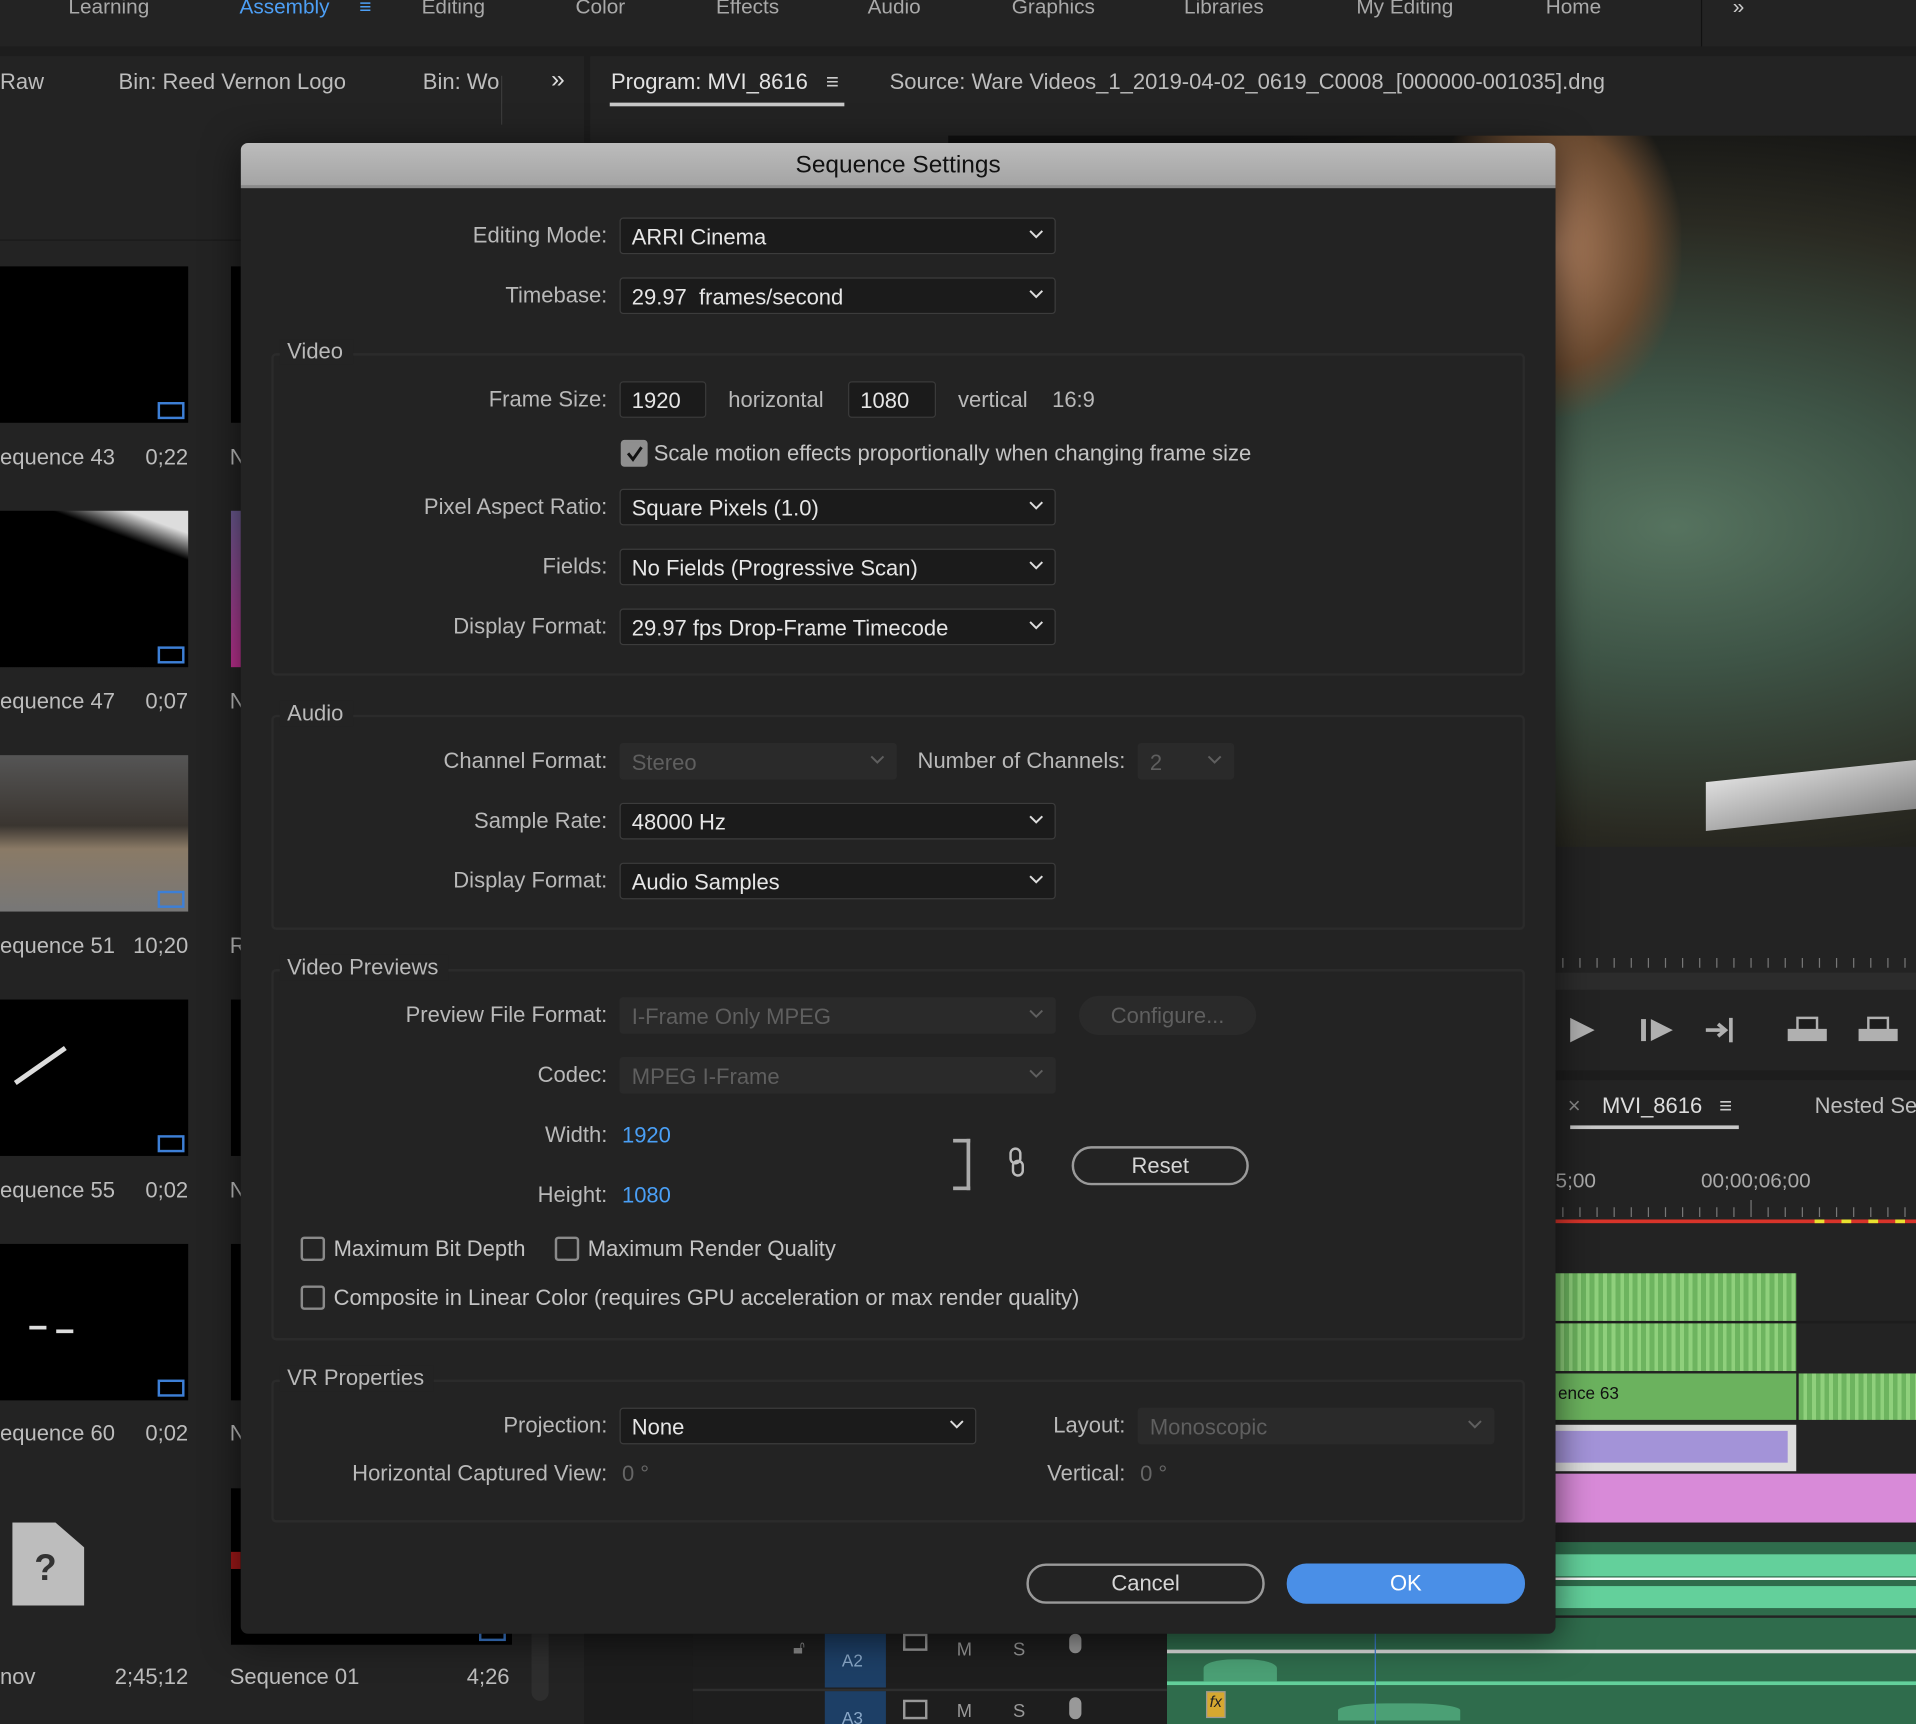  Describe the element at coordinates (430, 1249) in the screenshot. I see `max-bit-depth-label: Maximum Bit Depth` at that location.